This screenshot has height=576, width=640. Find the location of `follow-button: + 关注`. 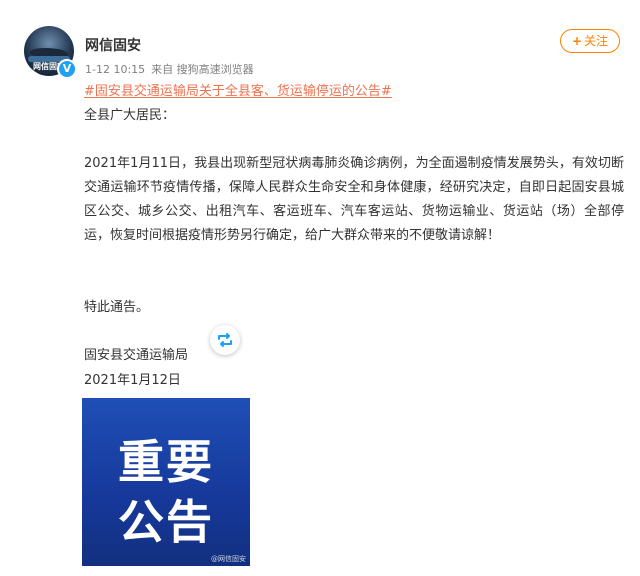

follow-button: + 关注 is located at coordinates (590, 41).